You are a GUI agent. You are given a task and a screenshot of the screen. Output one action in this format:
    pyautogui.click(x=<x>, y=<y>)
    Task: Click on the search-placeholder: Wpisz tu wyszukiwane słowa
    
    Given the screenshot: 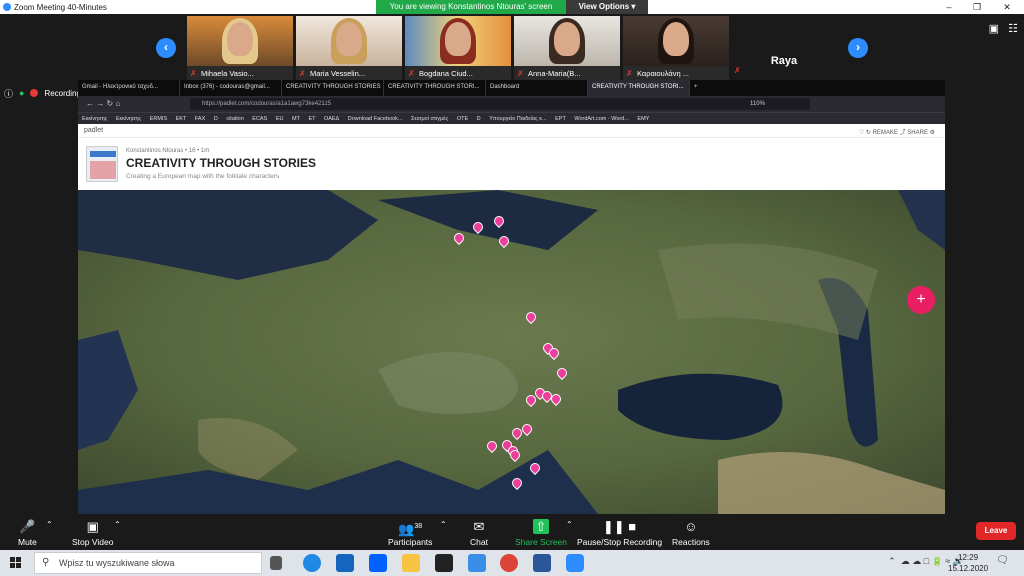 What is the action you would take?
    pyautogui.click(x=117, y=563)
    